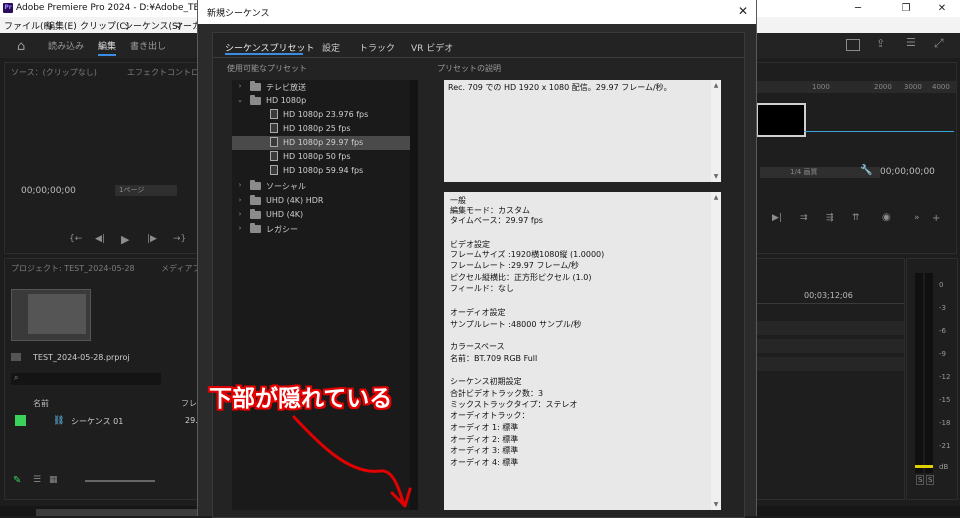 The width and height of the screenshot is (960, 518). Describe the element at coordinates (148, 45) in the screenshot. I see `workspace-tab-export: 書き出し` at that location.